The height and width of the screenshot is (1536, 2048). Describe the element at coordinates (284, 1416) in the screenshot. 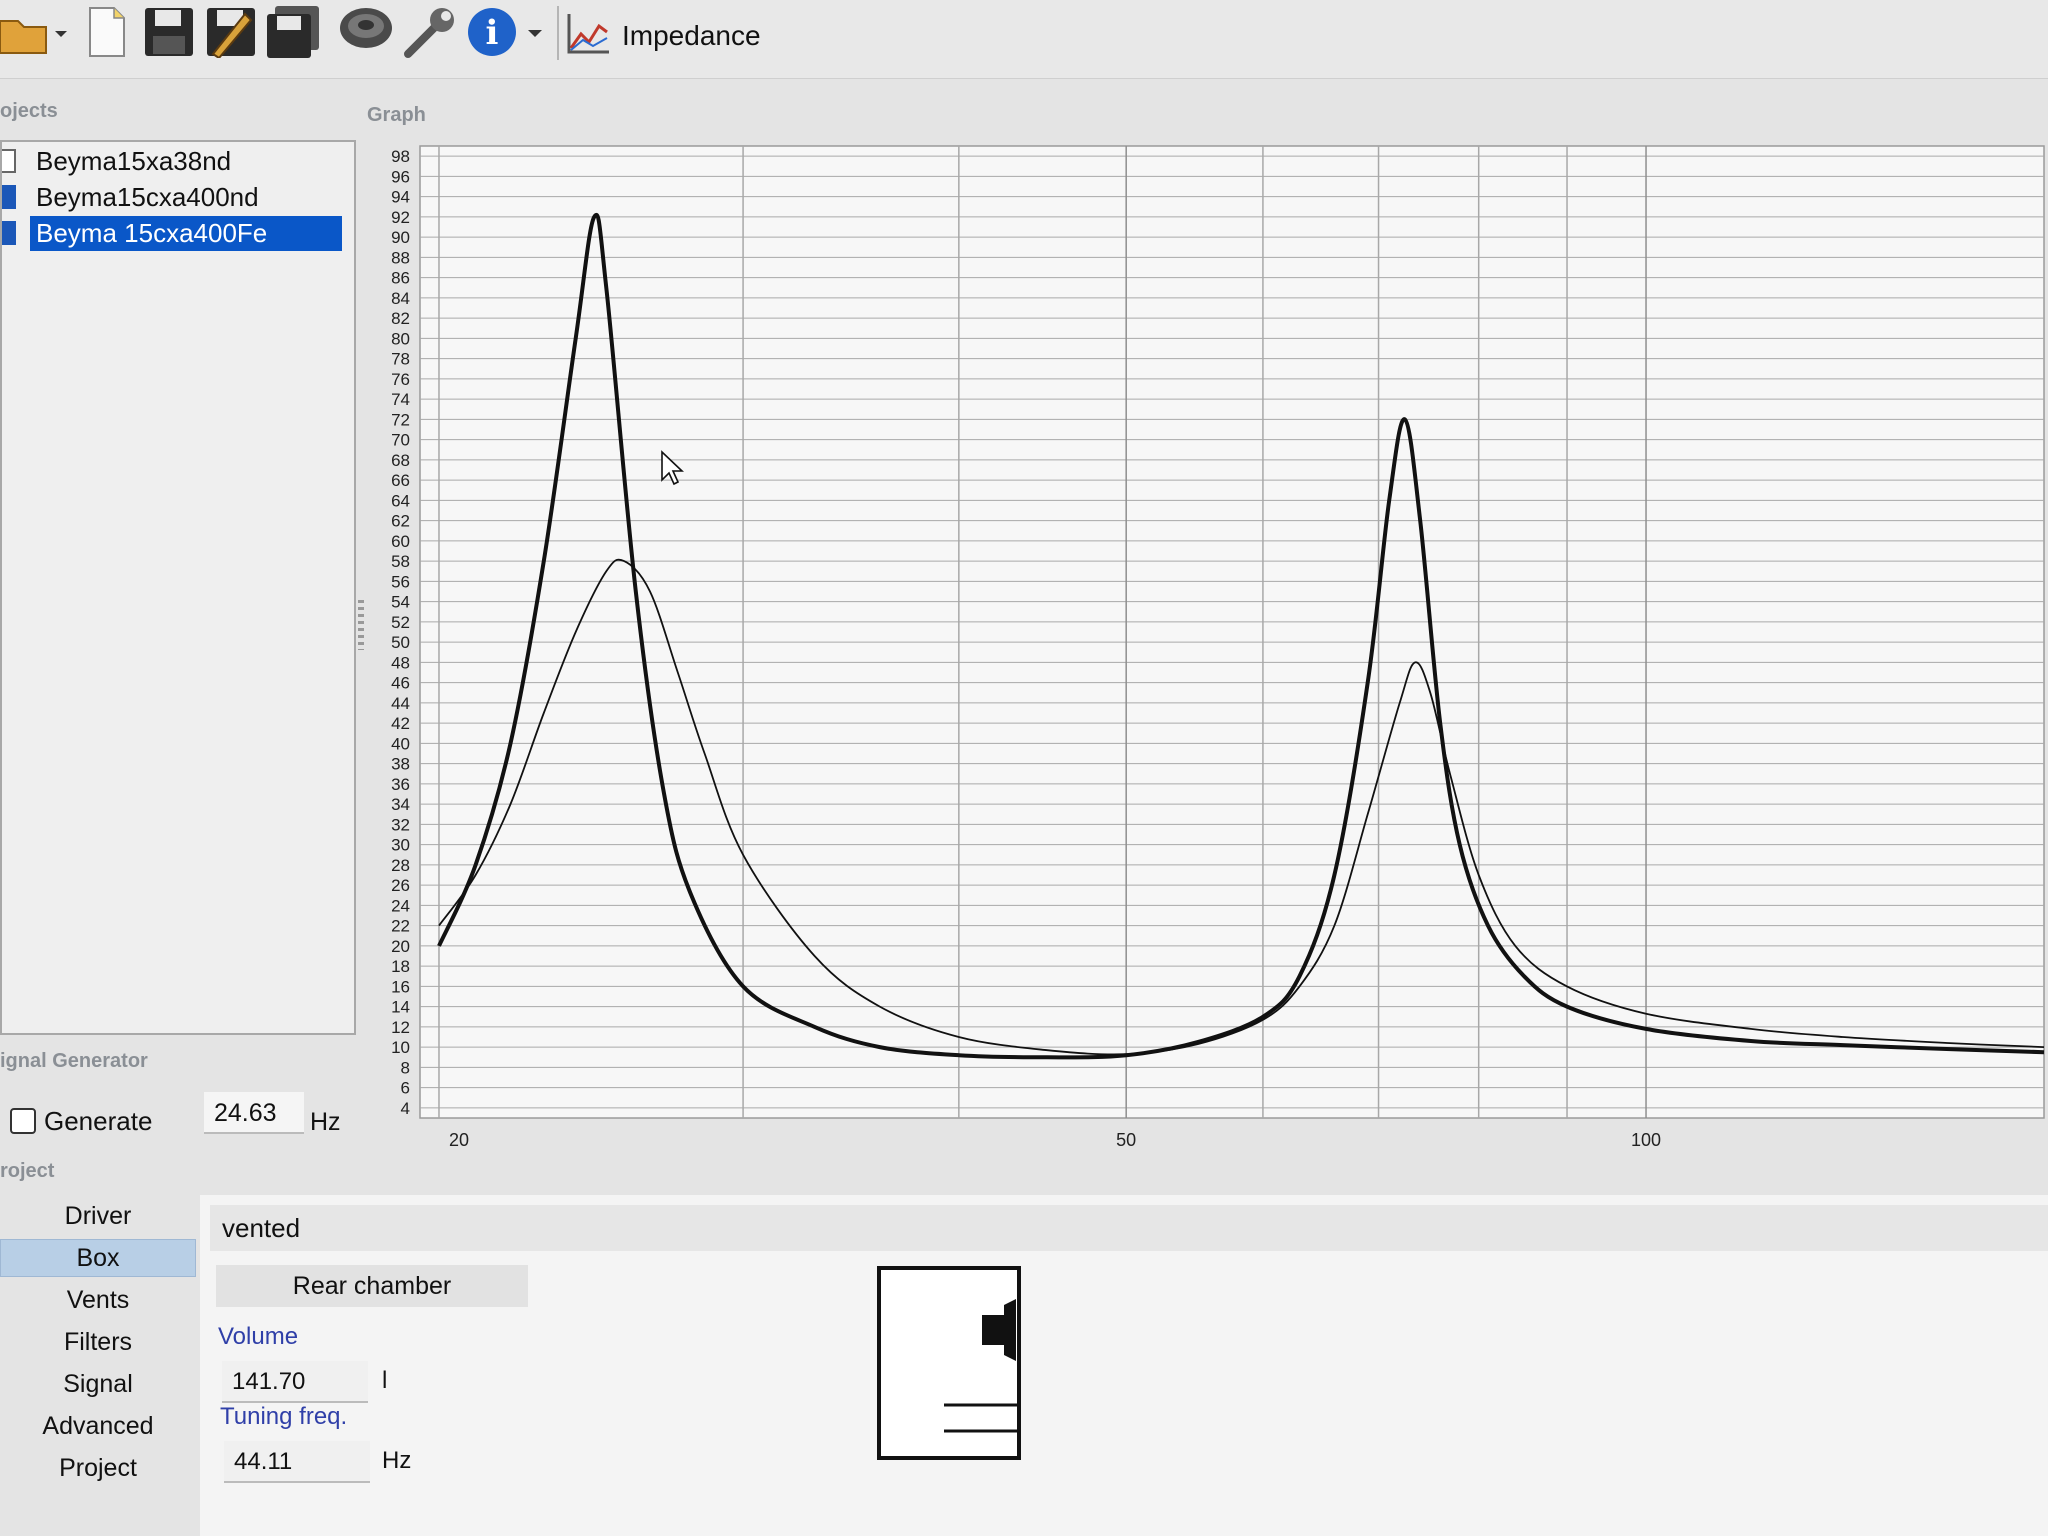

I see `tuning-freq-label: Tuning freq.` at that location.